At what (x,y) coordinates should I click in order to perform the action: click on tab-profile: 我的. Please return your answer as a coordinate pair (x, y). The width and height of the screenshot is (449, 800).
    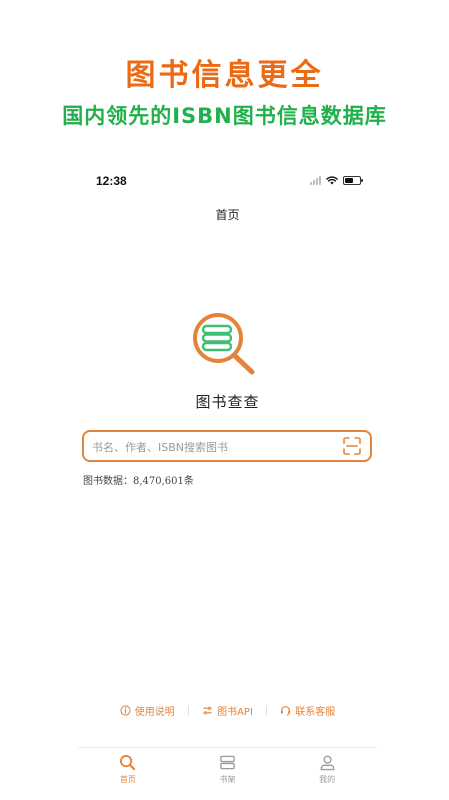
    Looking at the image, I should click on (327, 775).